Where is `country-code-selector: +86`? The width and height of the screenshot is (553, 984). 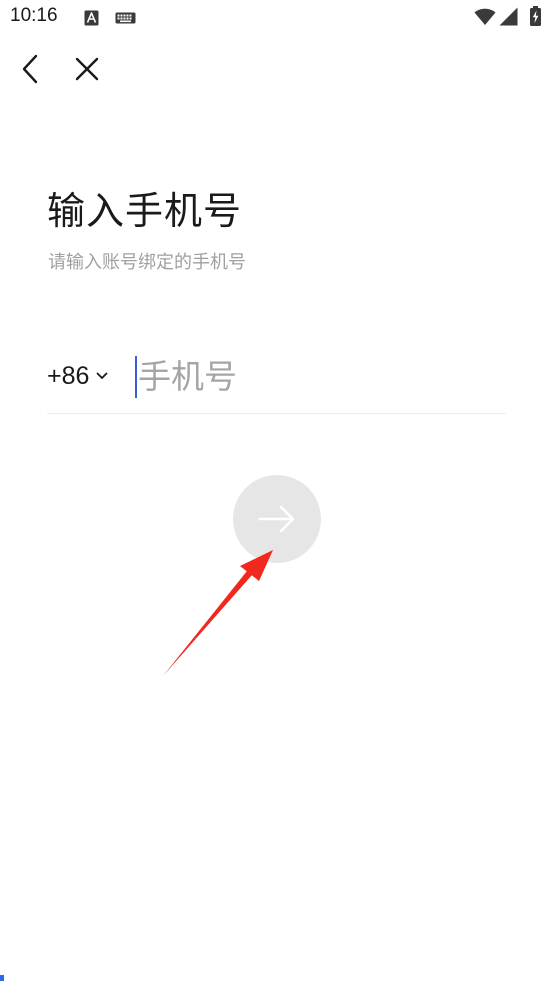 country-code-selector: +86 is located at coordinates (77, 376).